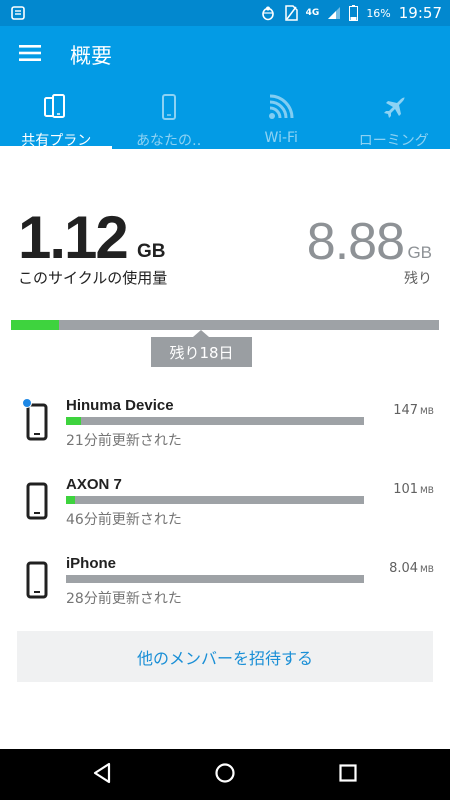  I want to click on recents-button, so click(348, 774).